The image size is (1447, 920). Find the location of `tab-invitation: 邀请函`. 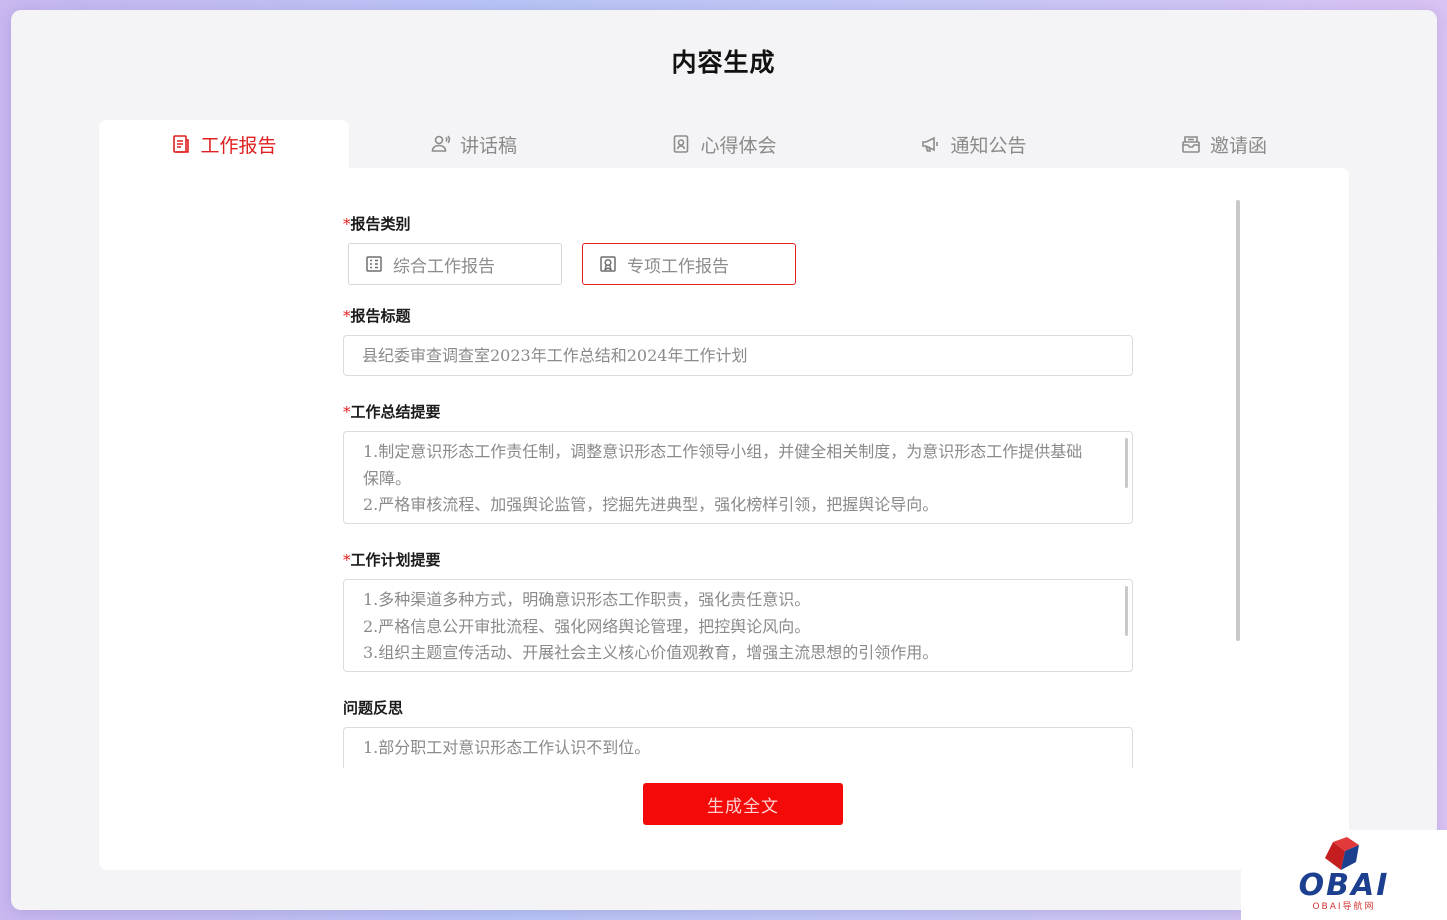

tab-invitation: 邀请函 is located at coordinates (1224, 144).